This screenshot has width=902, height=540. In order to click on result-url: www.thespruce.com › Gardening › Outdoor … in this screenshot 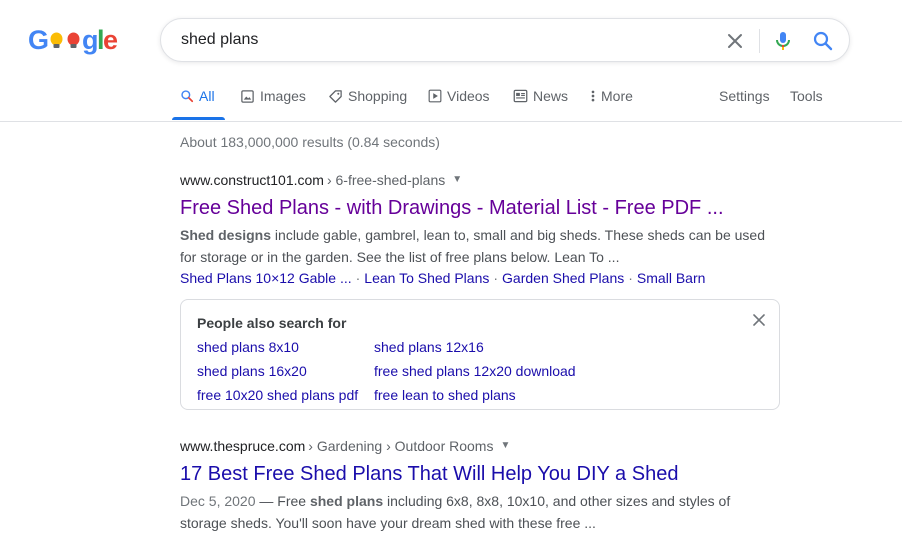, I will do `click(480, 446)`.